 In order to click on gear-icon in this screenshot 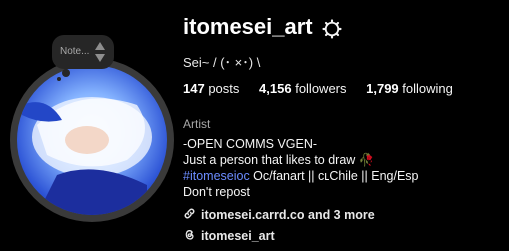, I will do `click(332, 29)`.